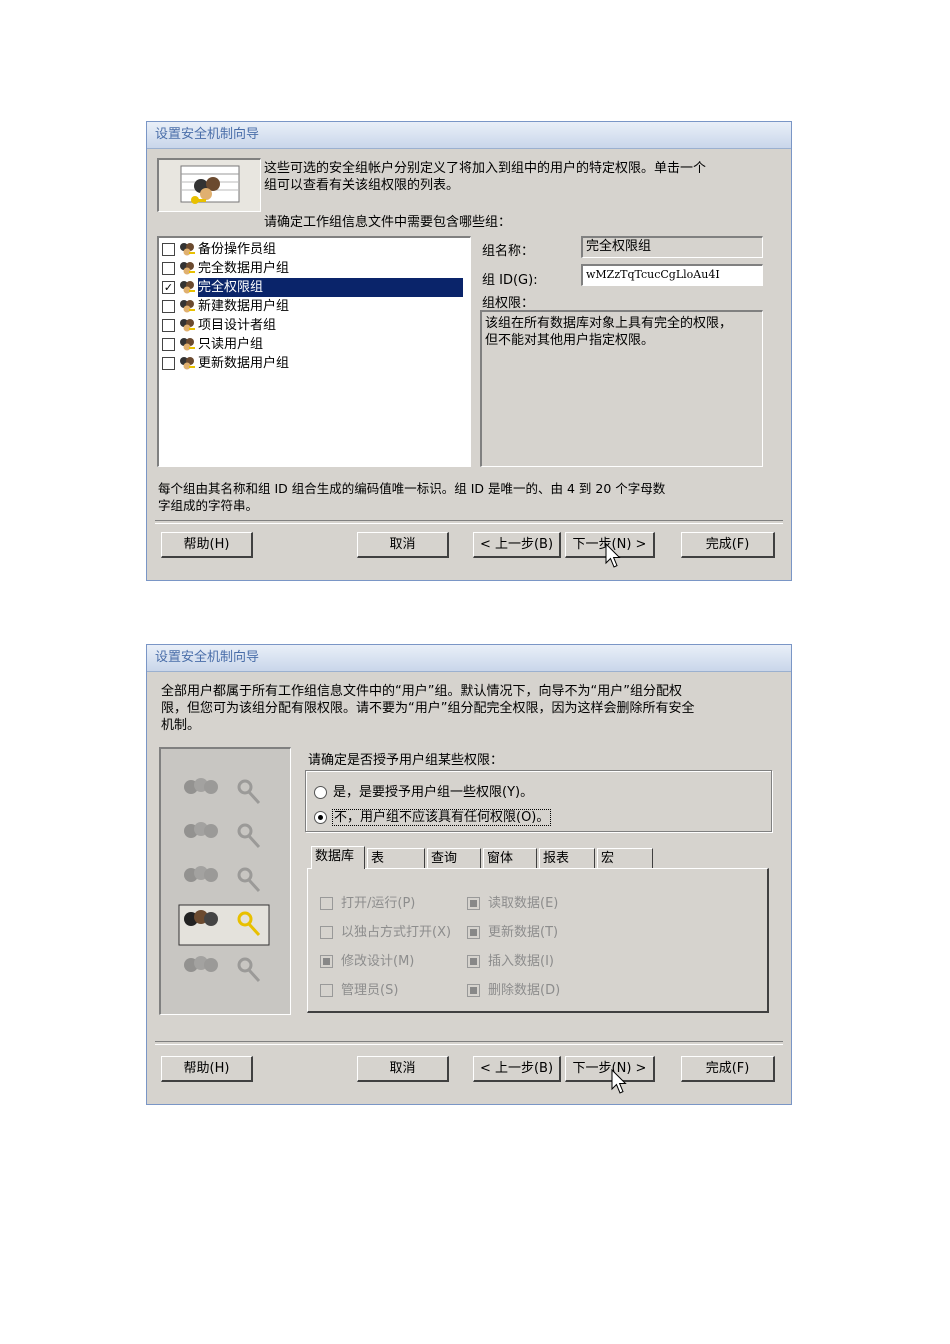  Describe the element at coordinates (362, 185) in the screenshot. I see `intro-line-2: 组可以查看有关该组权限的列表。` at that location.